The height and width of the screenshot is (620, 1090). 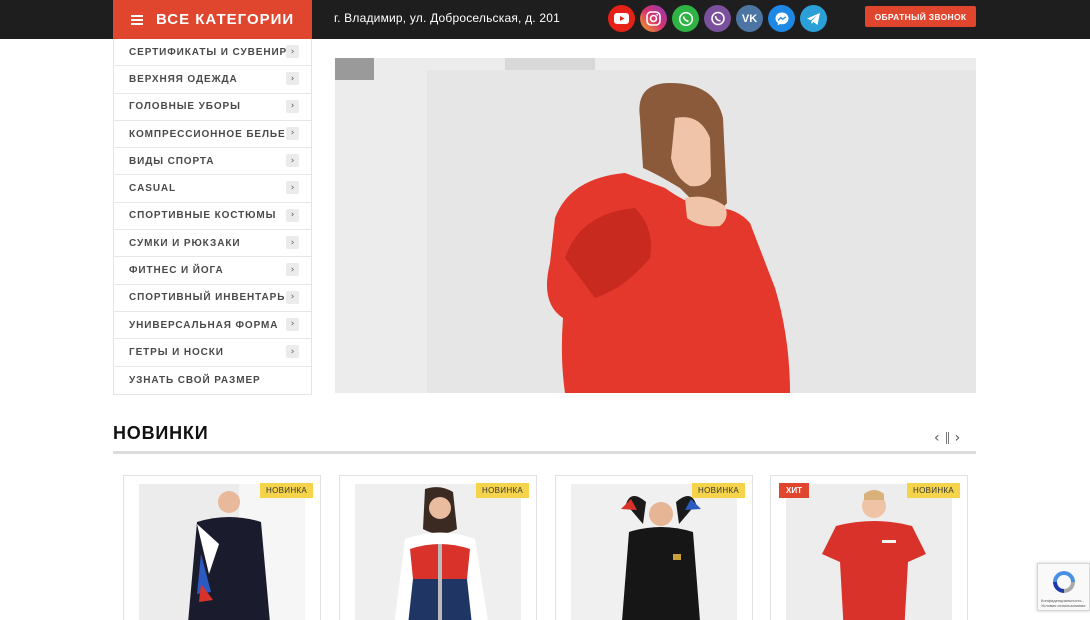 What do you see at coordinates (212, 189) in the screenshot?
I see `sidebar-item: CASUAL ›` at bounding box center [212, 189].